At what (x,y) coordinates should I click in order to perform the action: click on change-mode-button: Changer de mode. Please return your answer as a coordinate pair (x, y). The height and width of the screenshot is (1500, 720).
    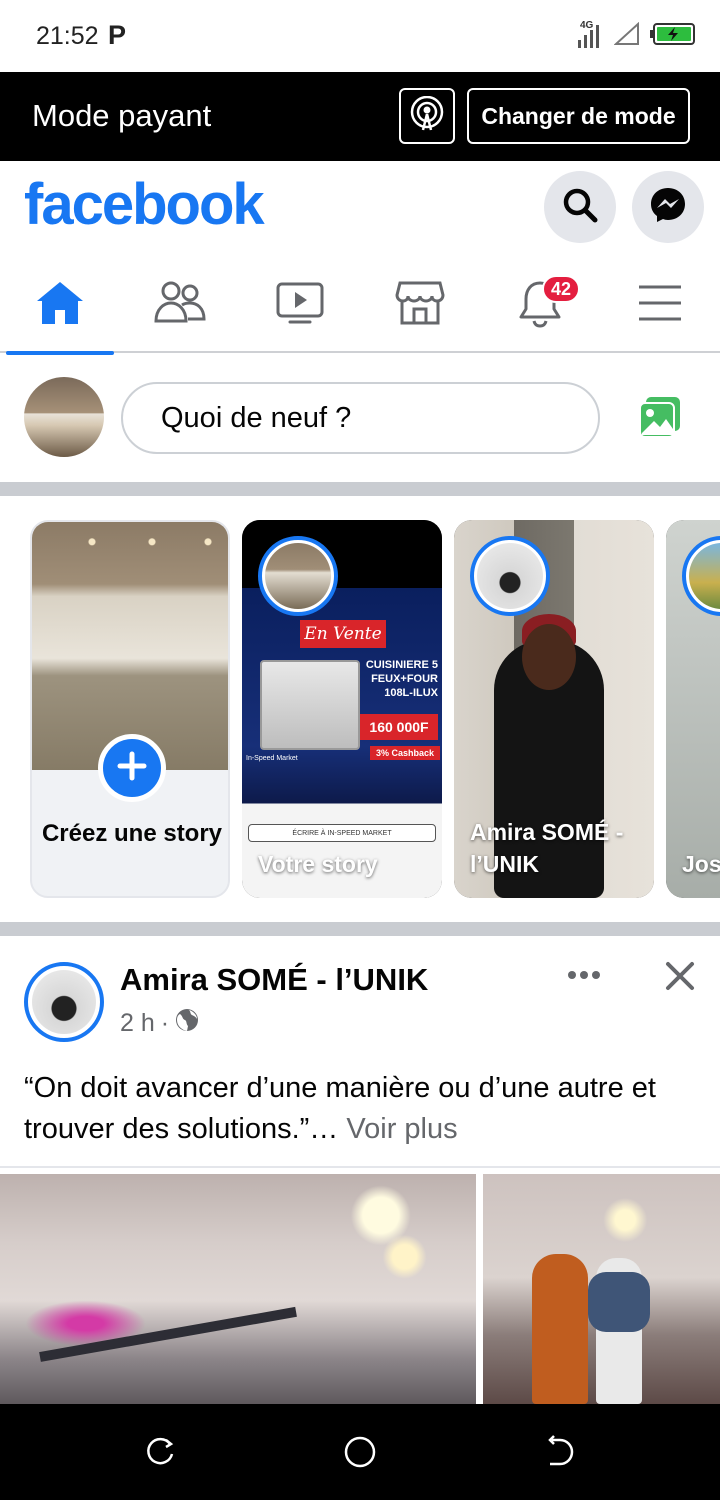
    Looking at the image, I should click on (578, 116).